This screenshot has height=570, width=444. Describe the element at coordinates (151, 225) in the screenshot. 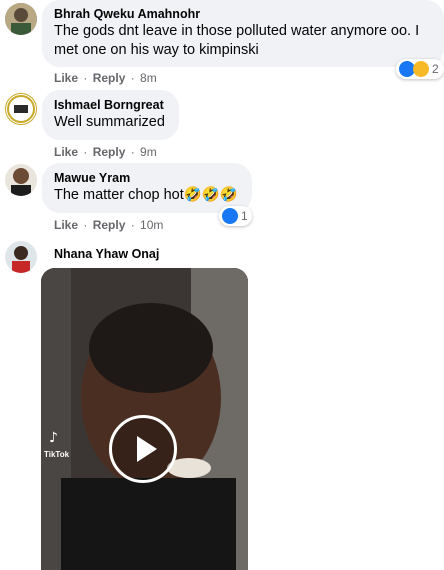

I see `comment-time: 10m` at that location.